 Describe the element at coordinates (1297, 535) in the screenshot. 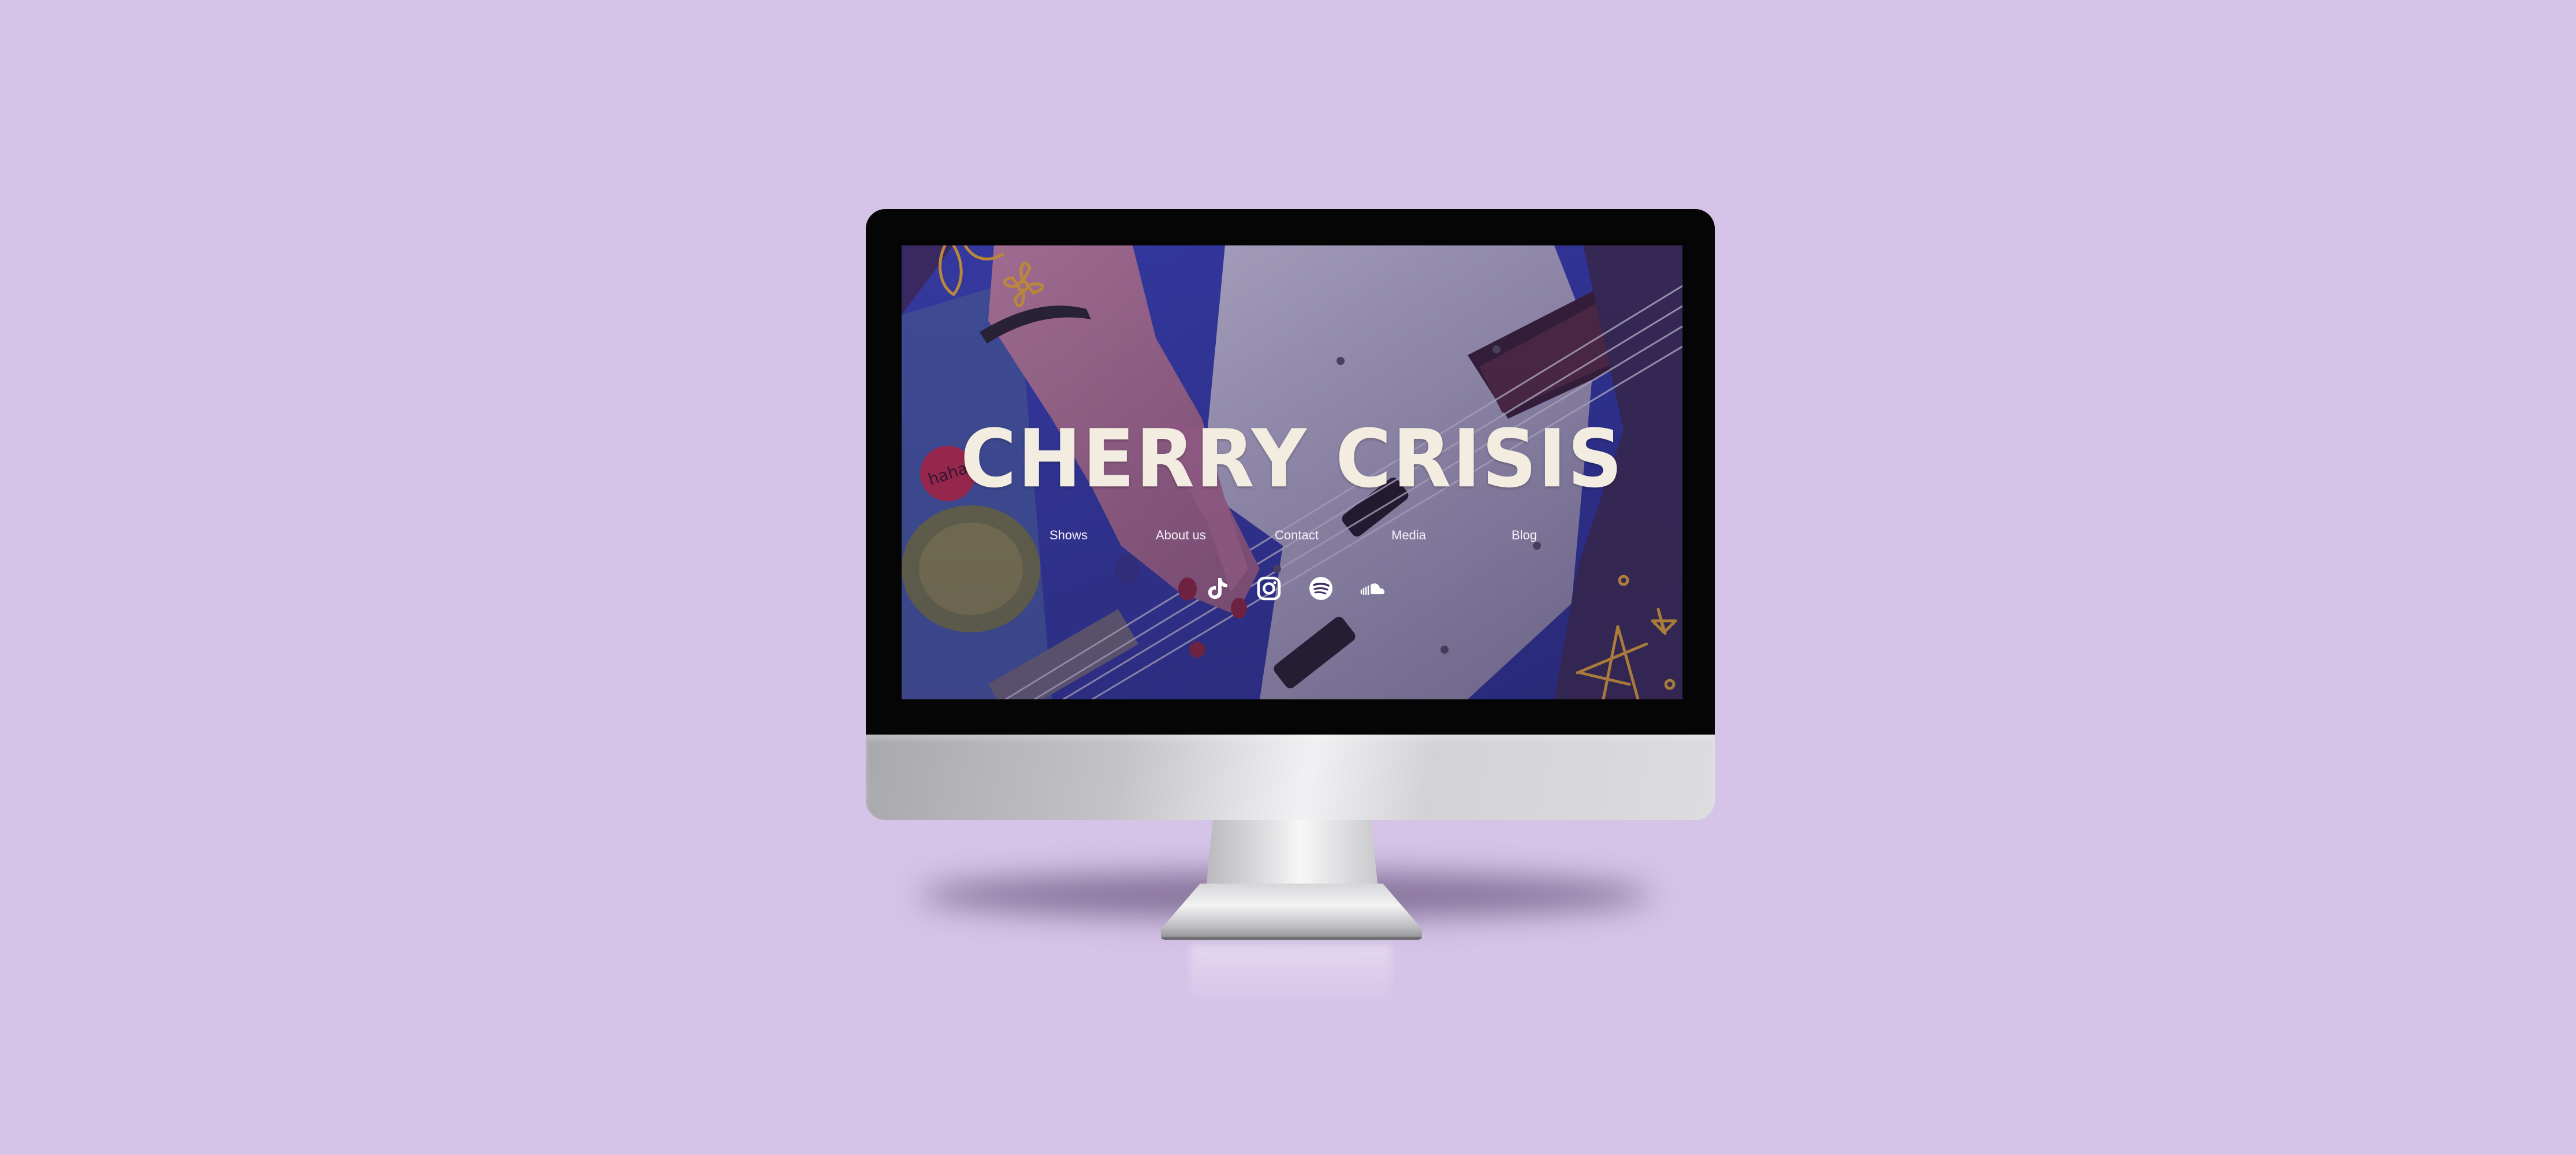

I see `nav-contact: Contact` at that location.